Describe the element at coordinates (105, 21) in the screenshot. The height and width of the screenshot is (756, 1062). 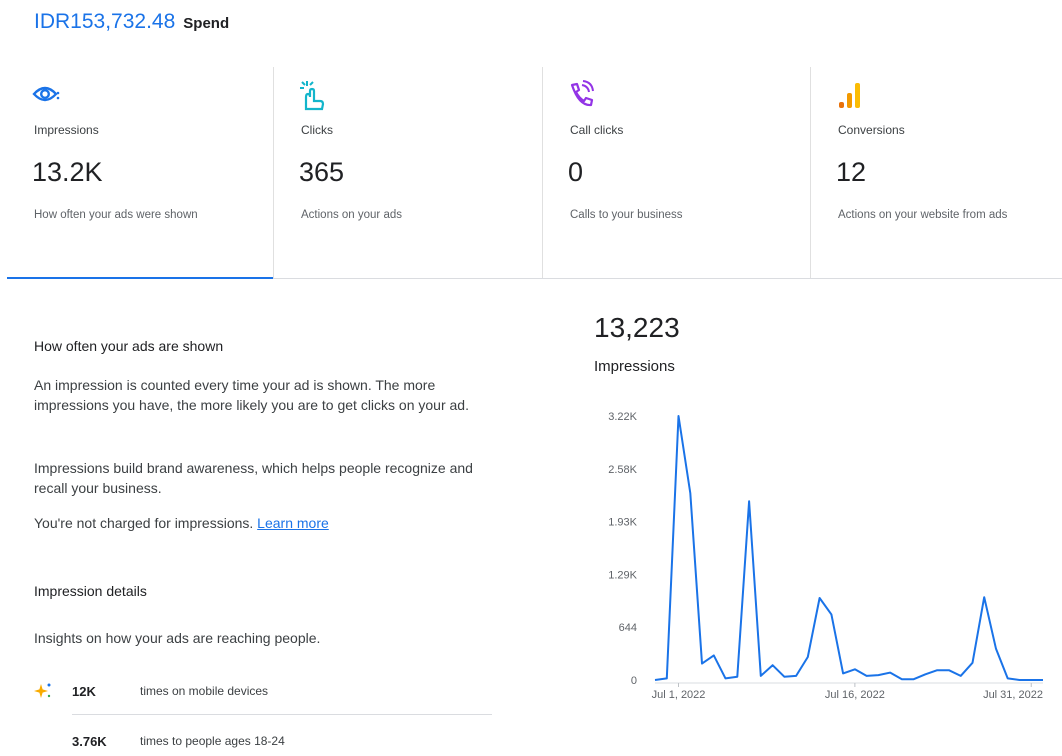
I see `spend-amount: IDR153,732.48` at that location.